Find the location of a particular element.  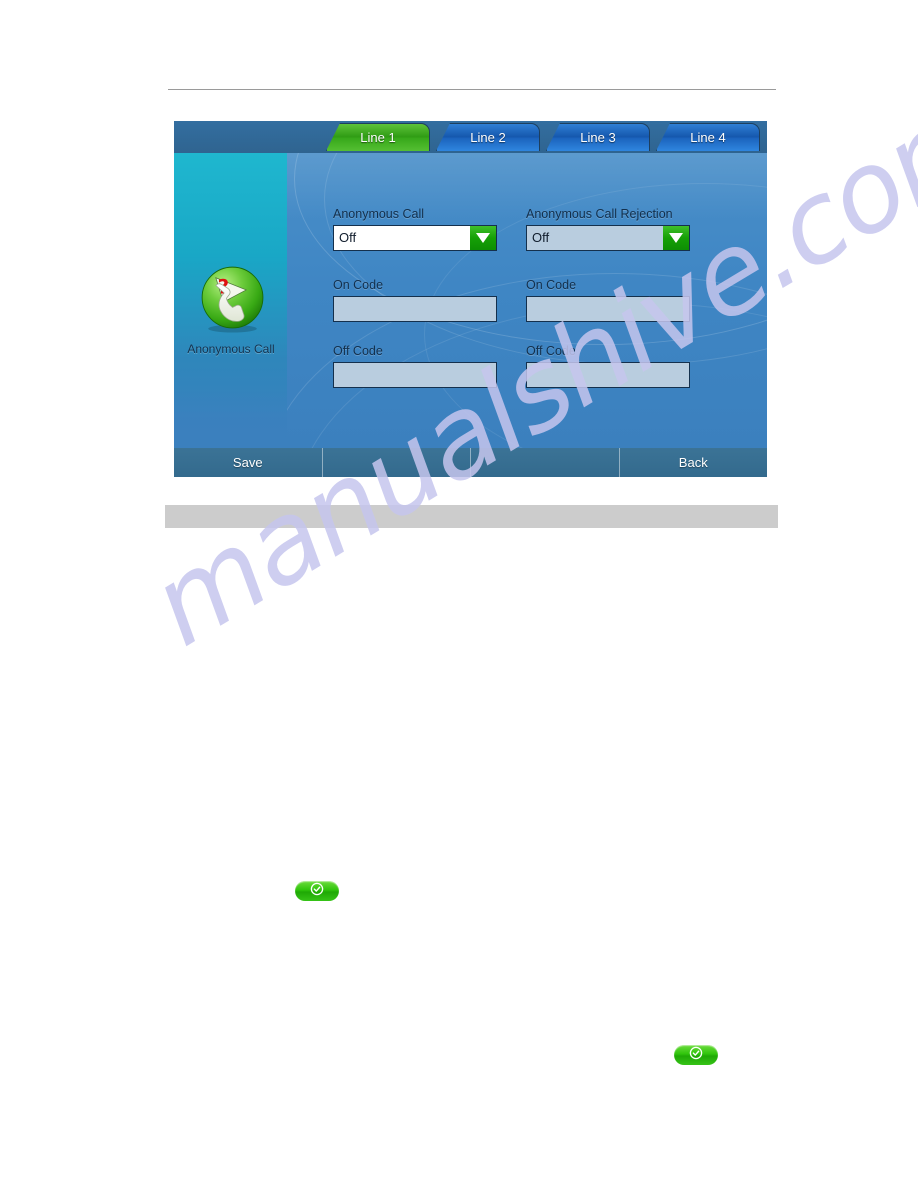

on-code-input is located at coordinates (415, 309).